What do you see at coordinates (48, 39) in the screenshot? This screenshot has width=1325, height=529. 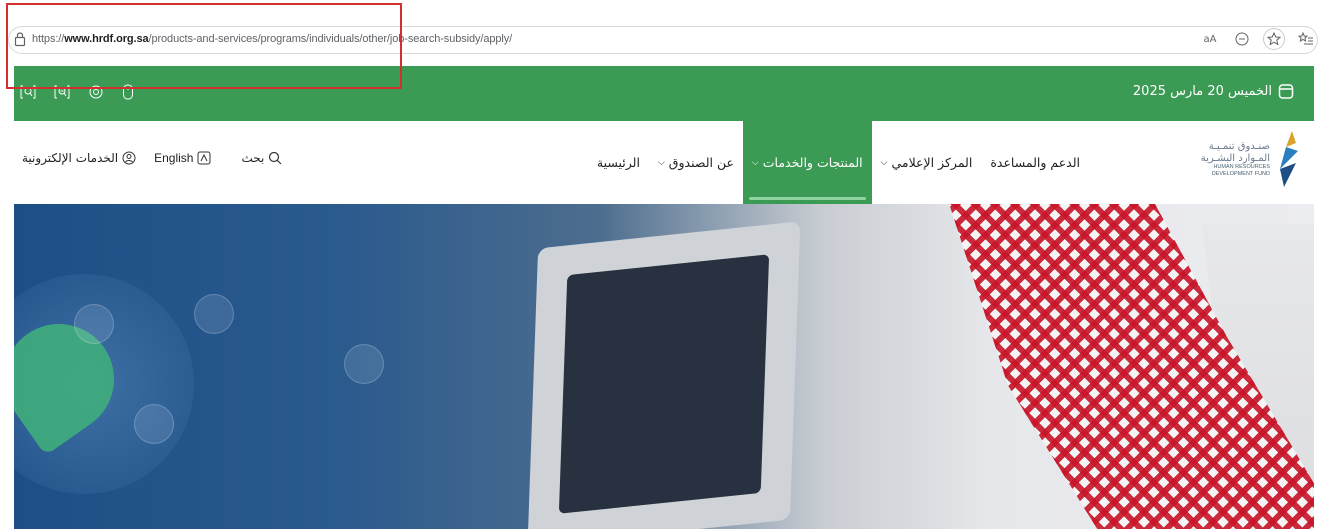 I see `url-prefix: https://` at bounding box center [48, 39].